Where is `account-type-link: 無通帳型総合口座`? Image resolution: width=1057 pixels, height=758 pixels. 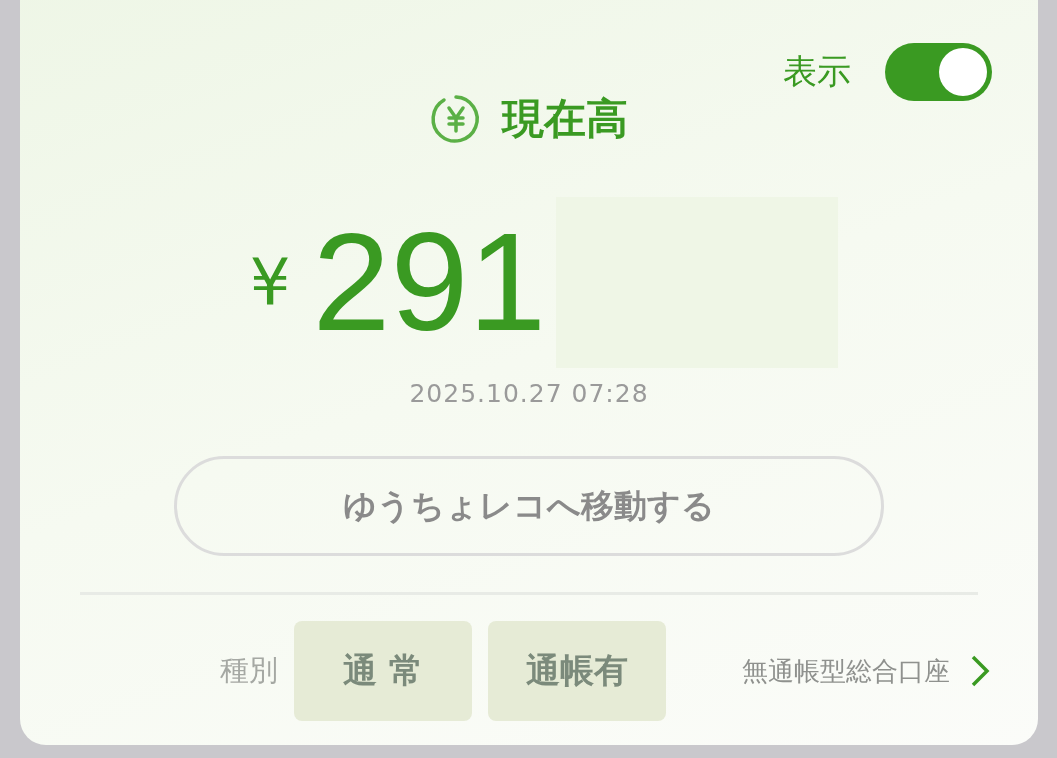
account-type-link: 無通帳型総合口座 is located at coordinates (846, 671).